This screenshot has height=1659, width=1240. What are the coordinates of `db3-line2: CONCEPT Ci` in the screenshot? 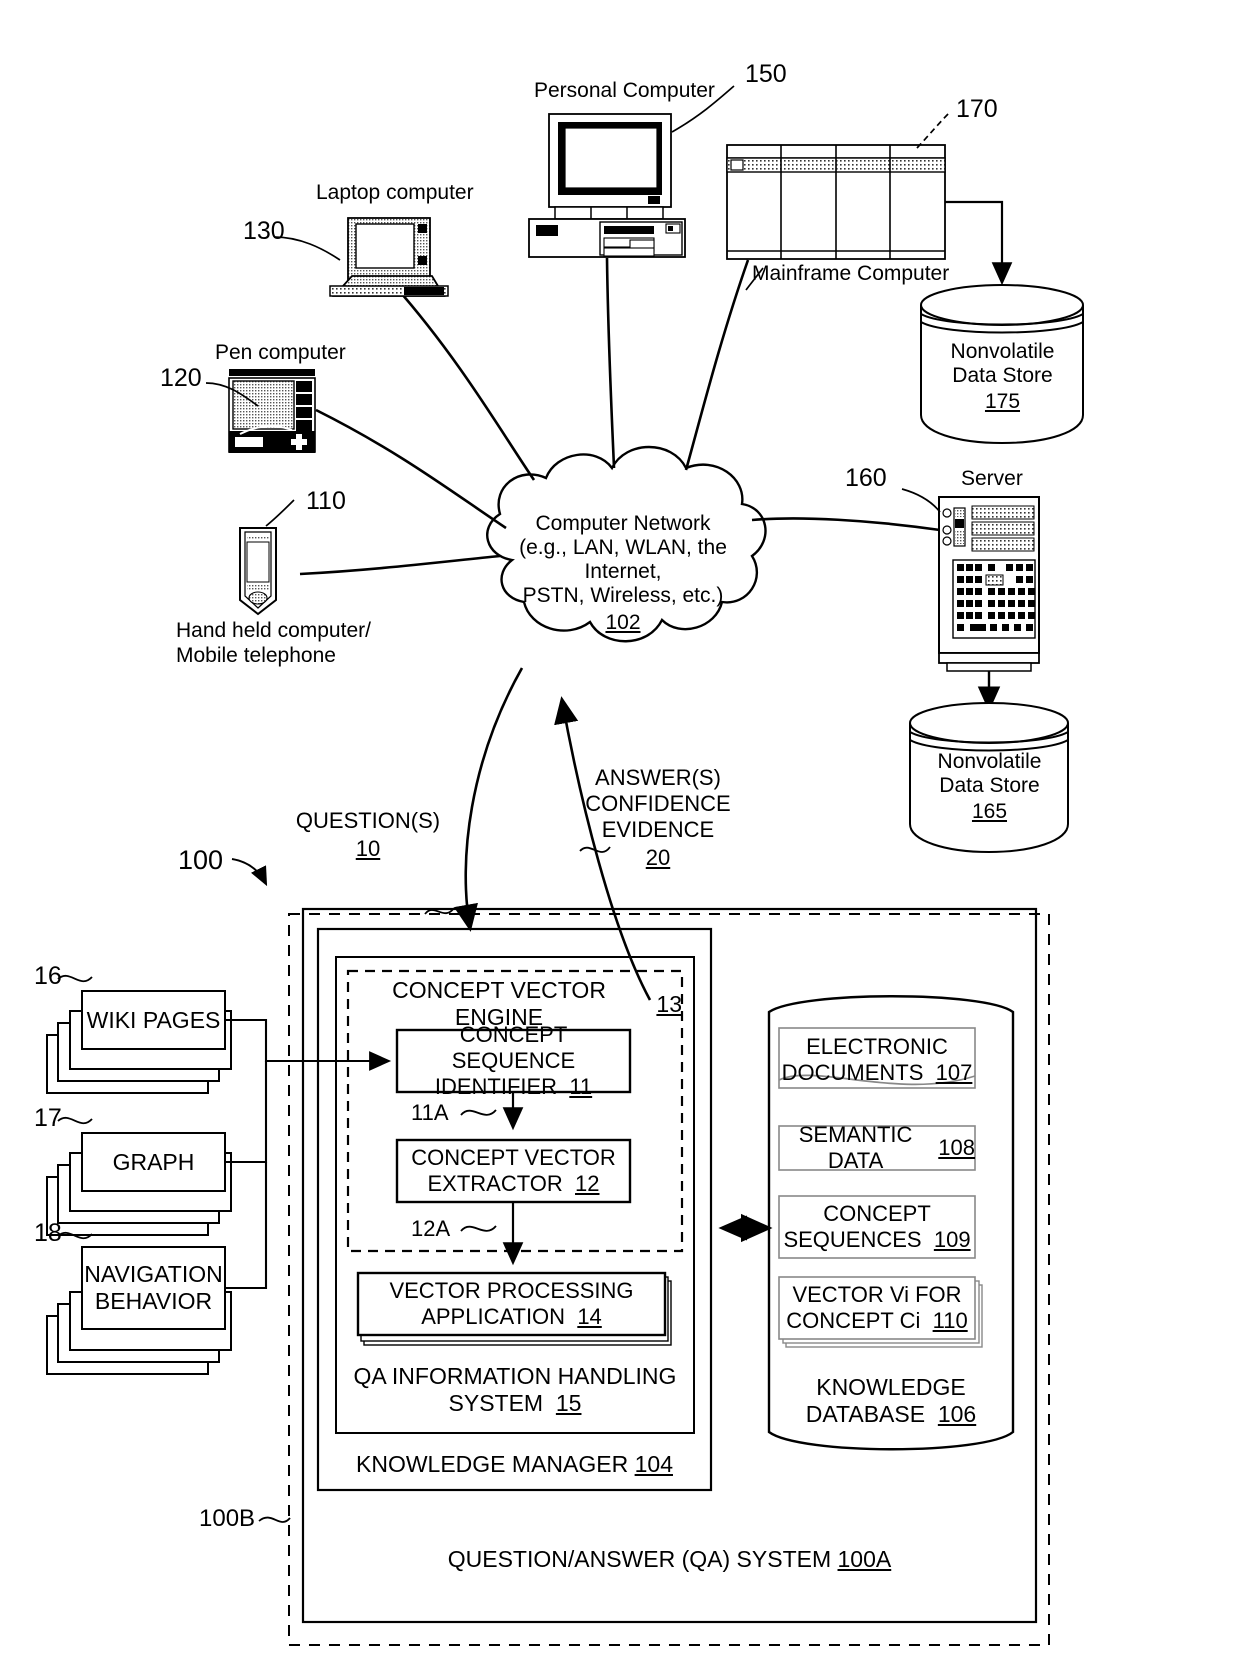 It's located at (853, 1320).